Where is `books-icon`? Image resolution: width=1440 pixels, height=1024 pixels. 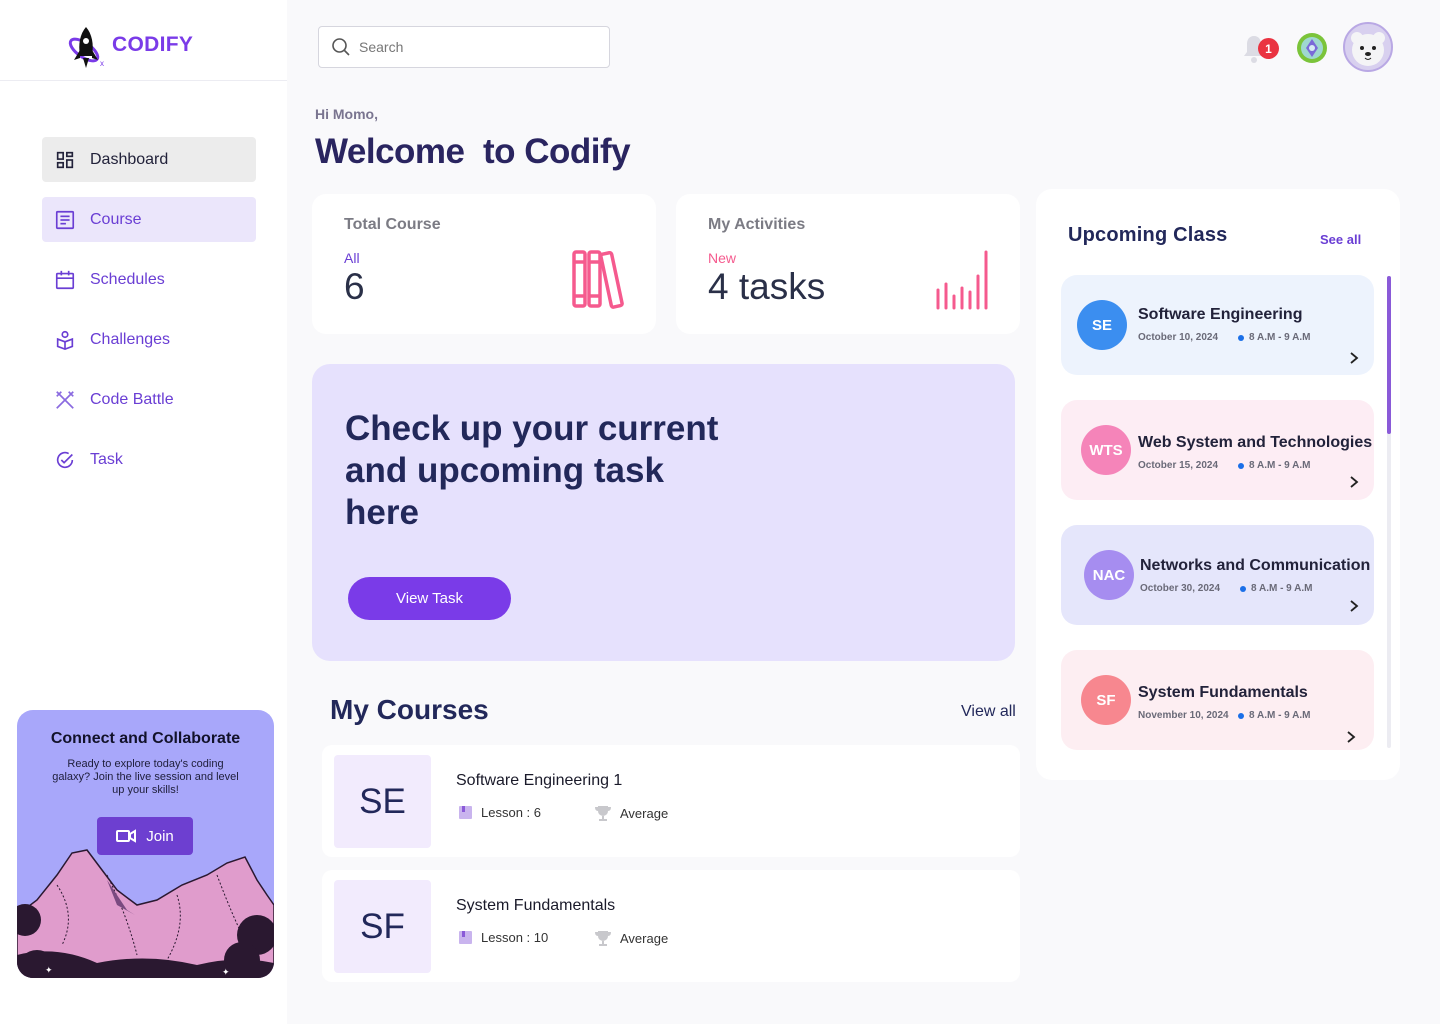 books-icon is located at coordinates (598, 279).